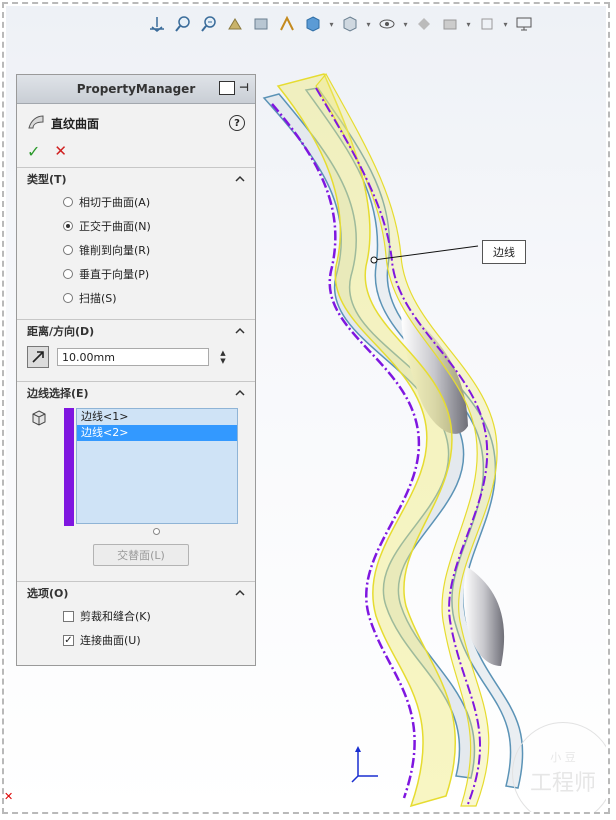 Image resolution: width=616 pixels, height=820 pixels. What do you see at coordinates (157, 417) in the screenshot?
I see `list-item: 边线<1>` at bounding box center [157, 417].